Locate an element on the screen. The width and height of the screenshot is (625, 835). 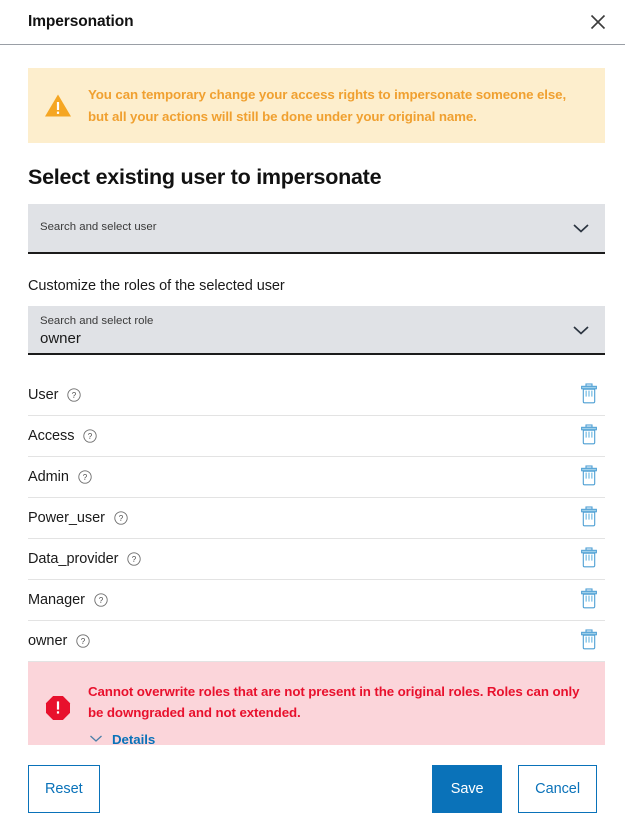
table-row: Data_provider? is located at coordinates (316, 560).